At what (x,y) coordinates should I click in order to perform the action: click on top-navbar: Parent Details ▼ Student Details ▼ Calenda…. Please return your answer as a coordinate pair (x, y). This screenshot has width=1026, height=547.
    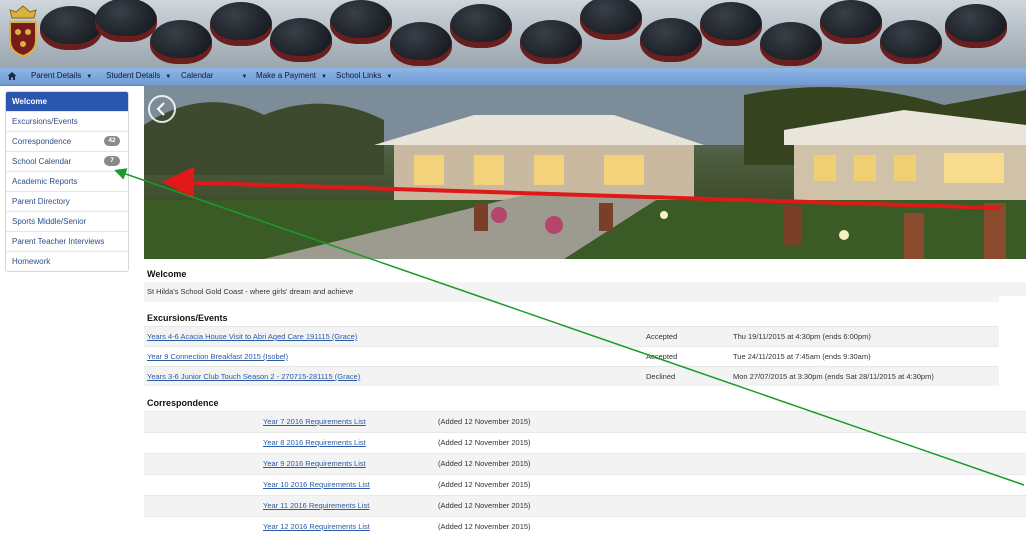
    Looking at the image, I should click on (513, 77).